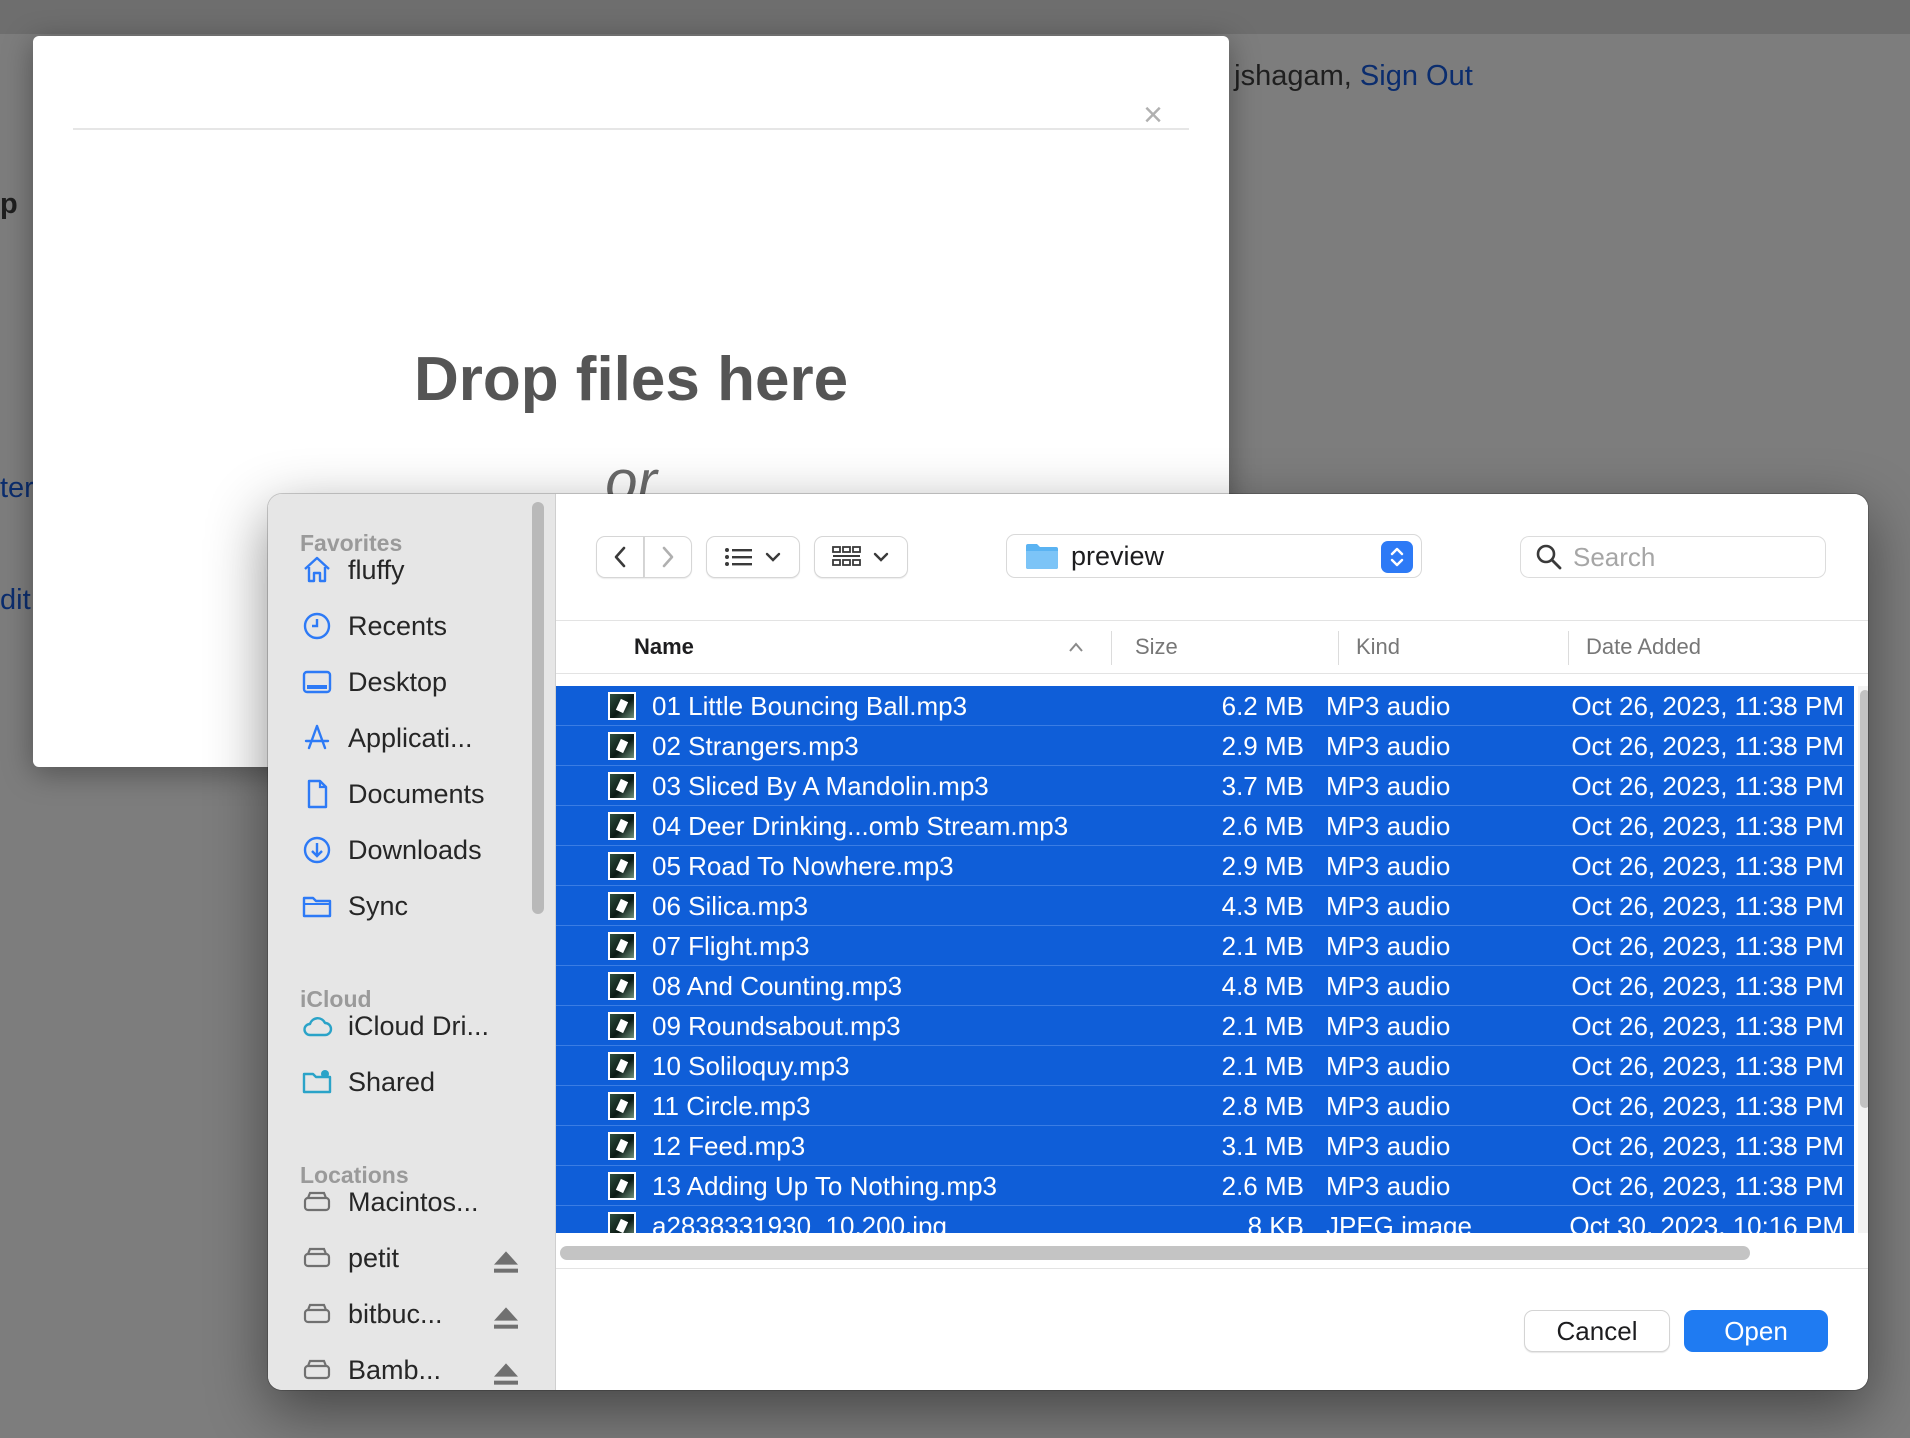  I want to click on forward-button, so click(668, 557).